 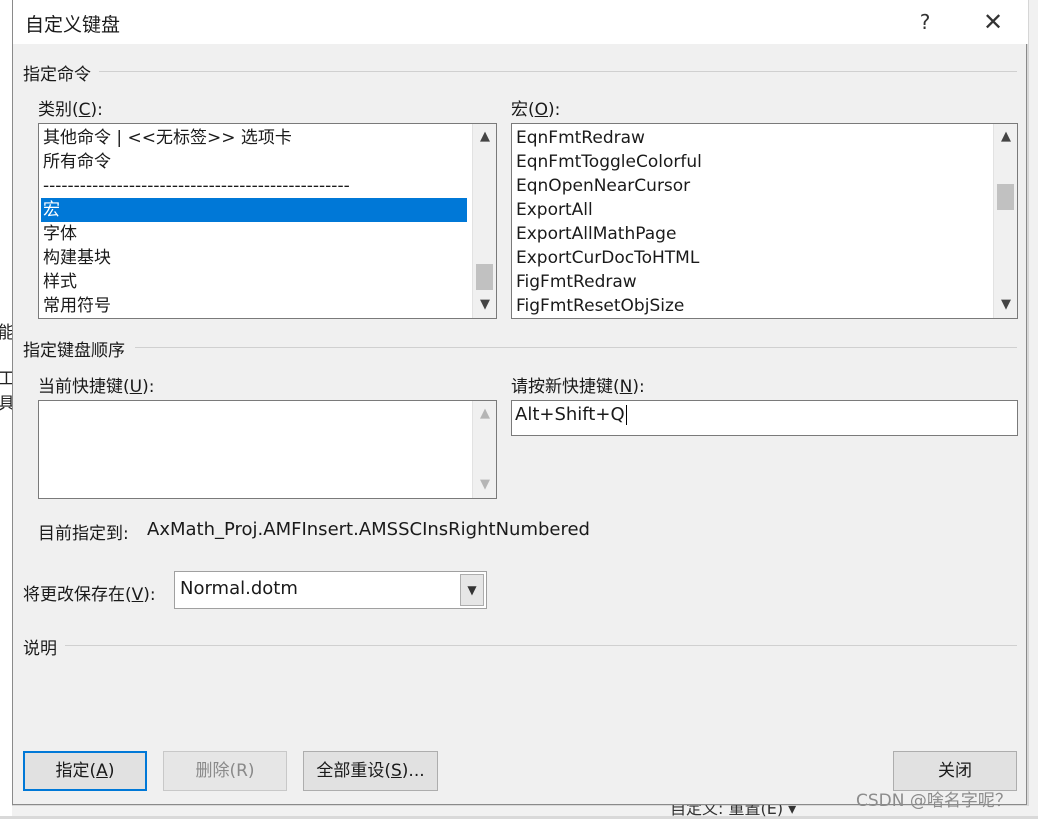 What do you see at coordinates (580, 138) in the screenshot?
I see `list-item: EqnFmtRedraw` at bounding box center [580, 138].